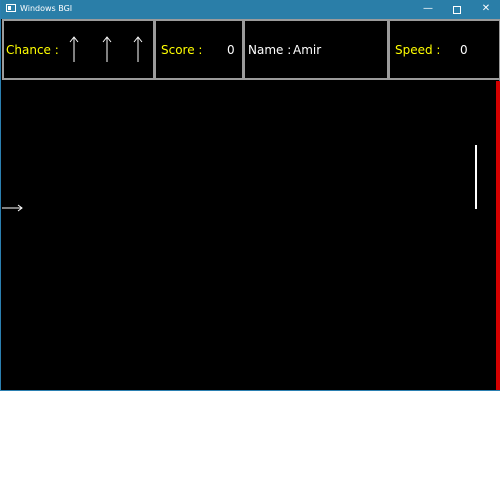  Describe the element at coordinates (464, 50) in the screenshot. I see `speed-value: 0` at that location.